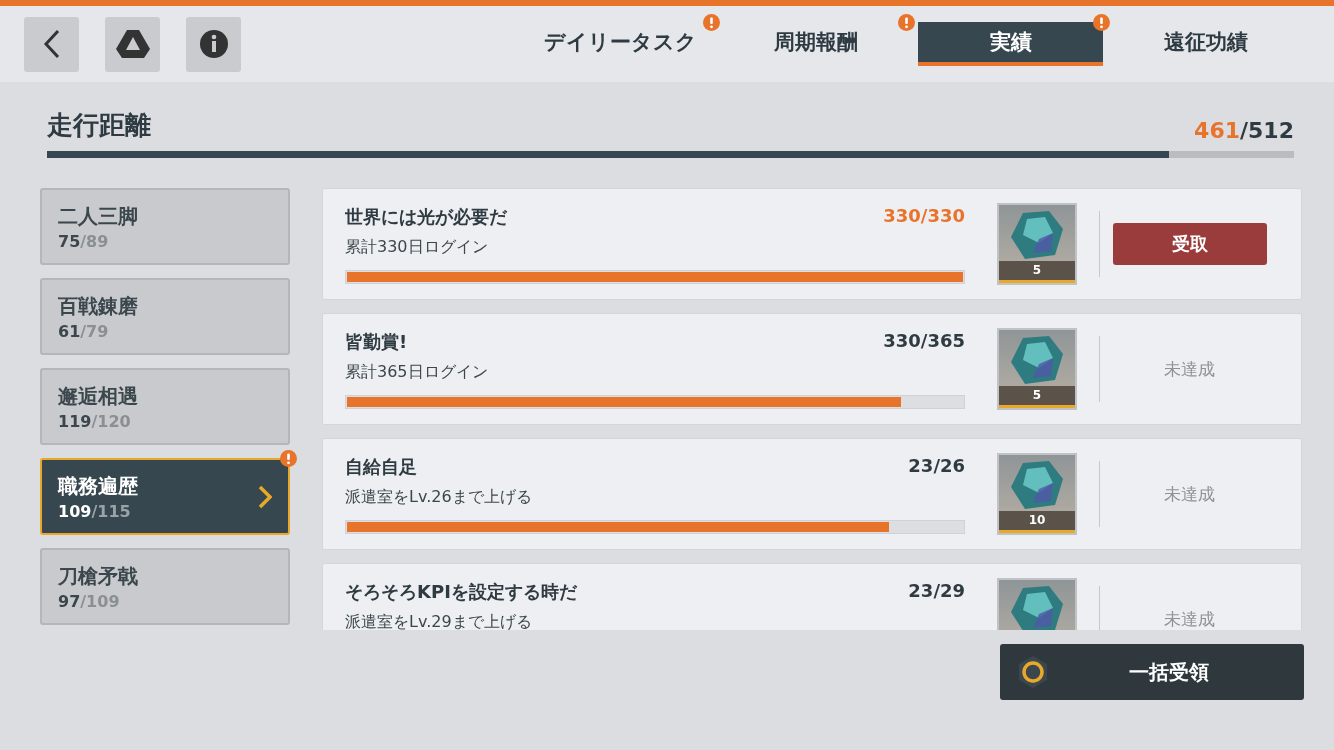 The width and height of the screenshot is (1334, 750). Describe the element at coordinates (439, 497) in the screenshot. I see `achievement-description: 派遣室をLv.26まで上げる` at that location.